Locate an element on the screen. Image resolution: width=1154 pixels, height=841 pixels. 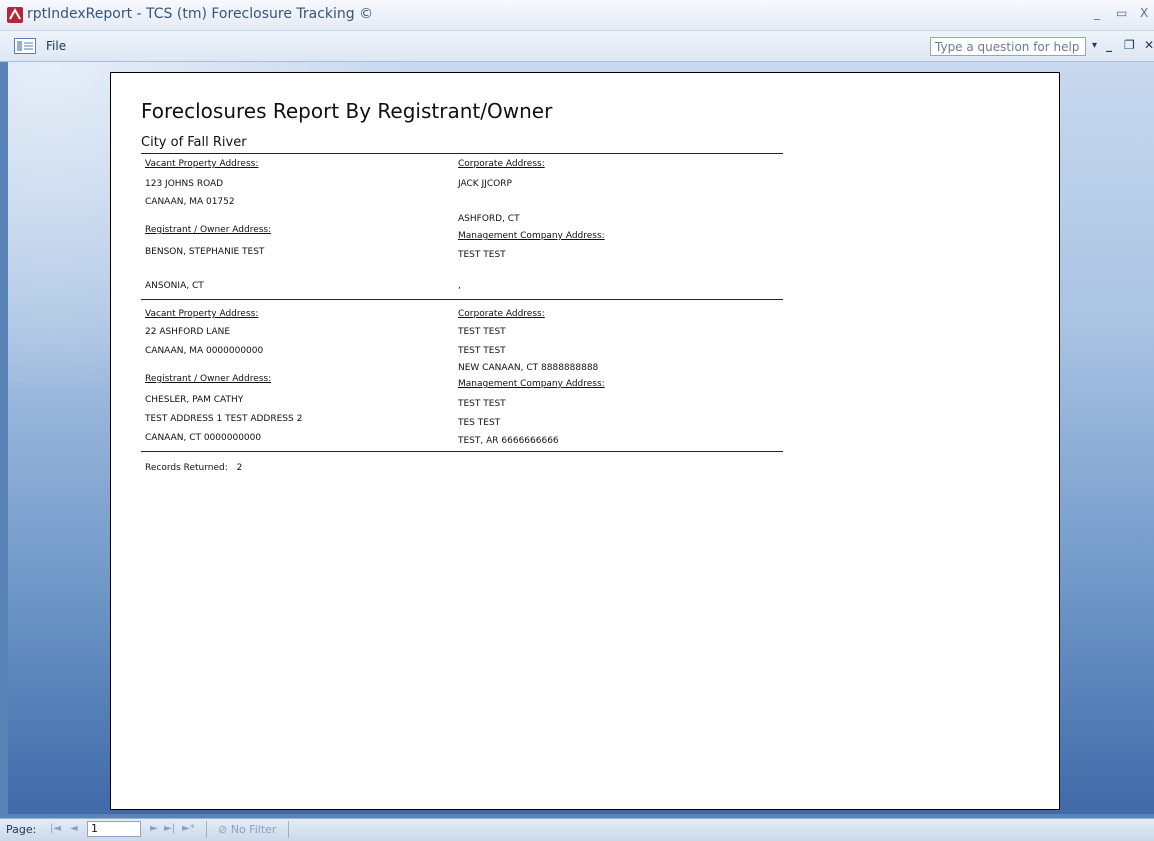
management-line2-2: TES TEST is located at coordinates (479, 423).